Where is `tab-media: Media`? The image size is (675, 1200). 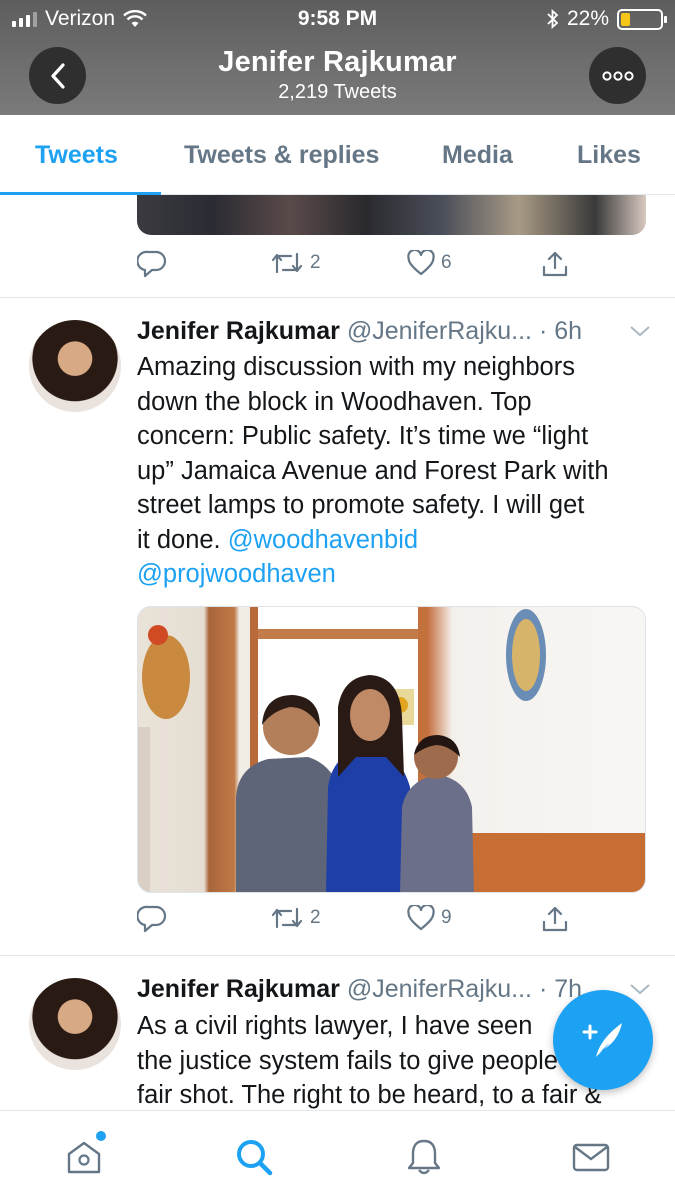 tab-media: Media is located at coordinates (477, 155).